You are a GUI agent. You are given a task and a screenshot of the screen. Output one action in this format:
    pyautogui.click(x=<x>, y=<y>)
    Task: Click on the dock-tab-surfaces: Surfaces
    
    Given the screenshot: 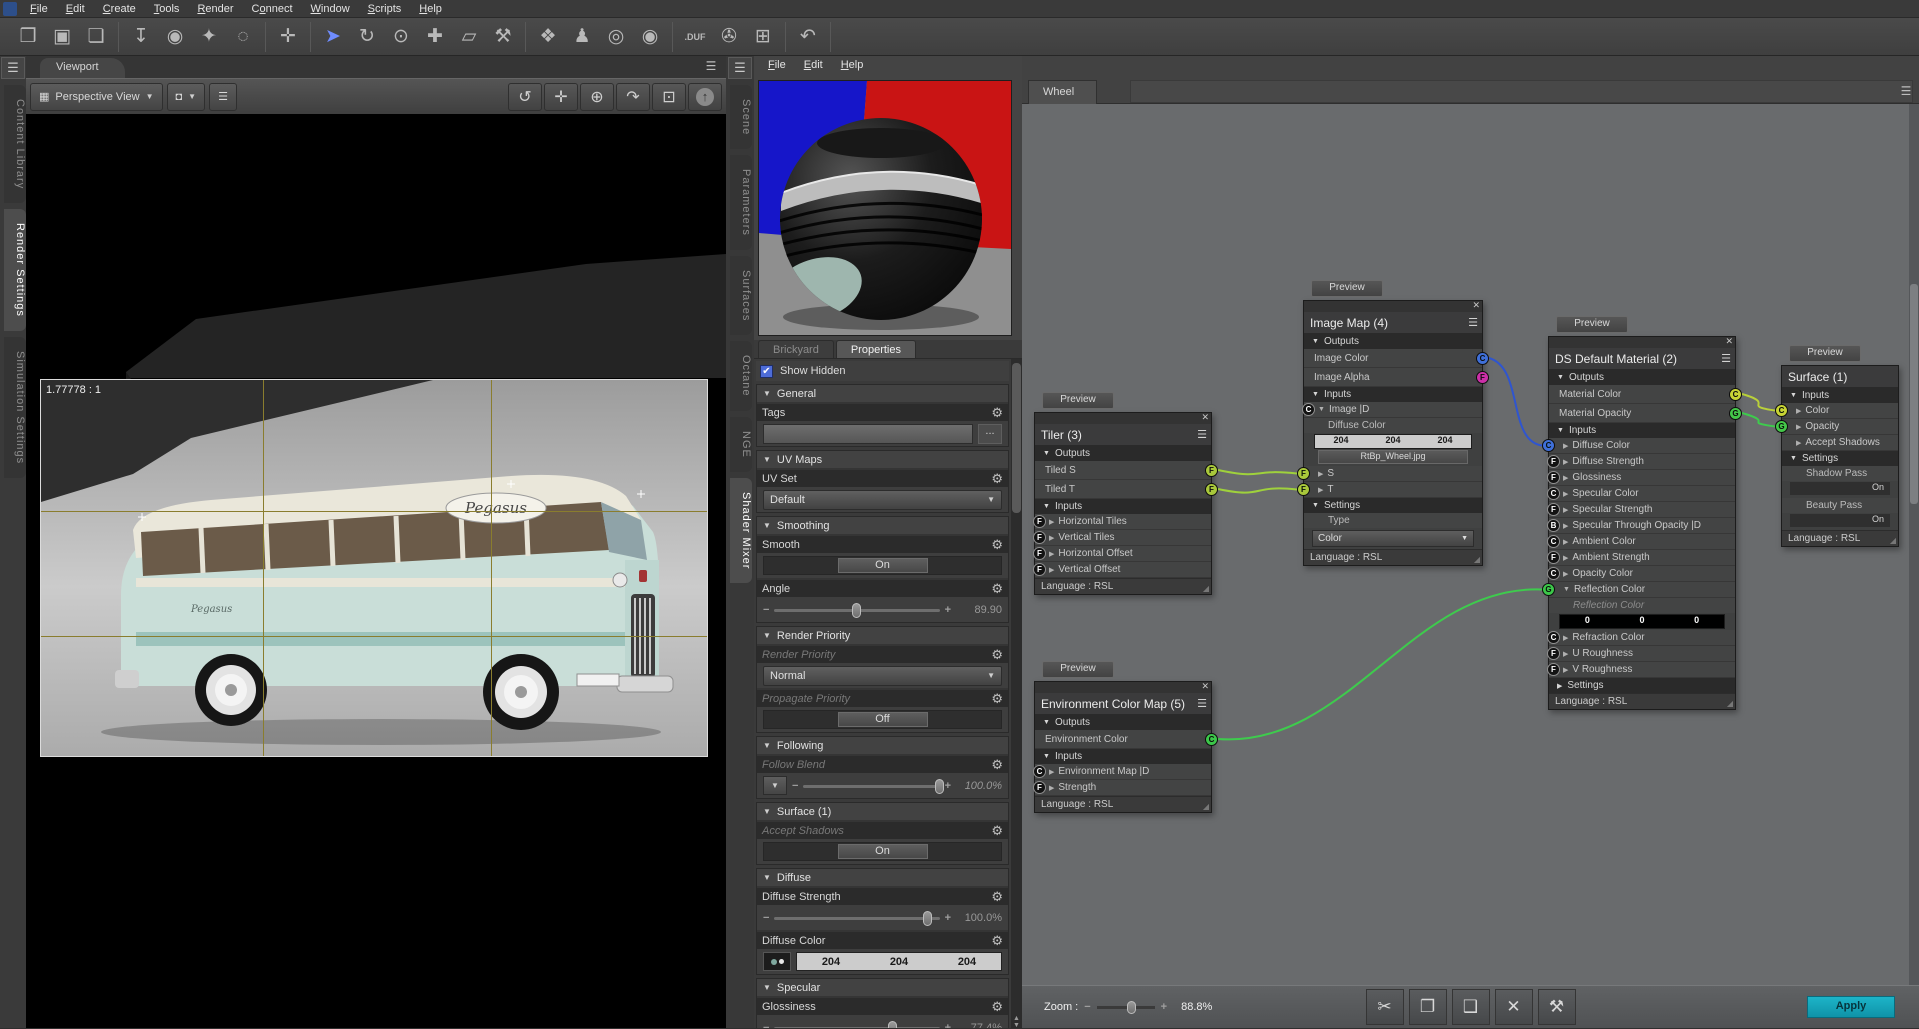 What is the action you would take?
    pyautogui.click(x=741, y=296)
    